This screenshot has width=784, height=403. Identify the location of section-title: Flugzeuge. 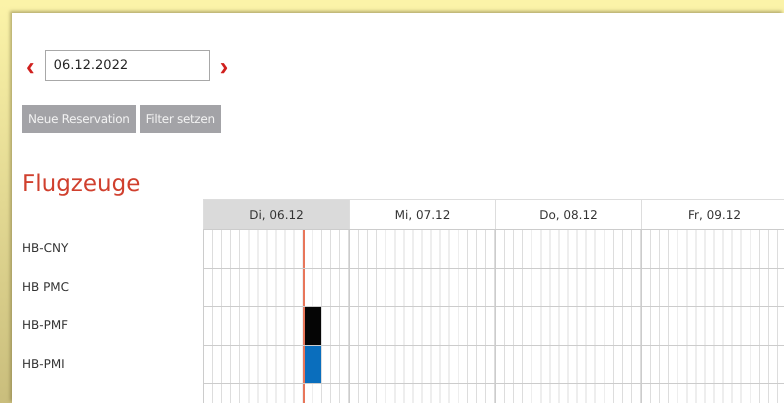
(82, 184).